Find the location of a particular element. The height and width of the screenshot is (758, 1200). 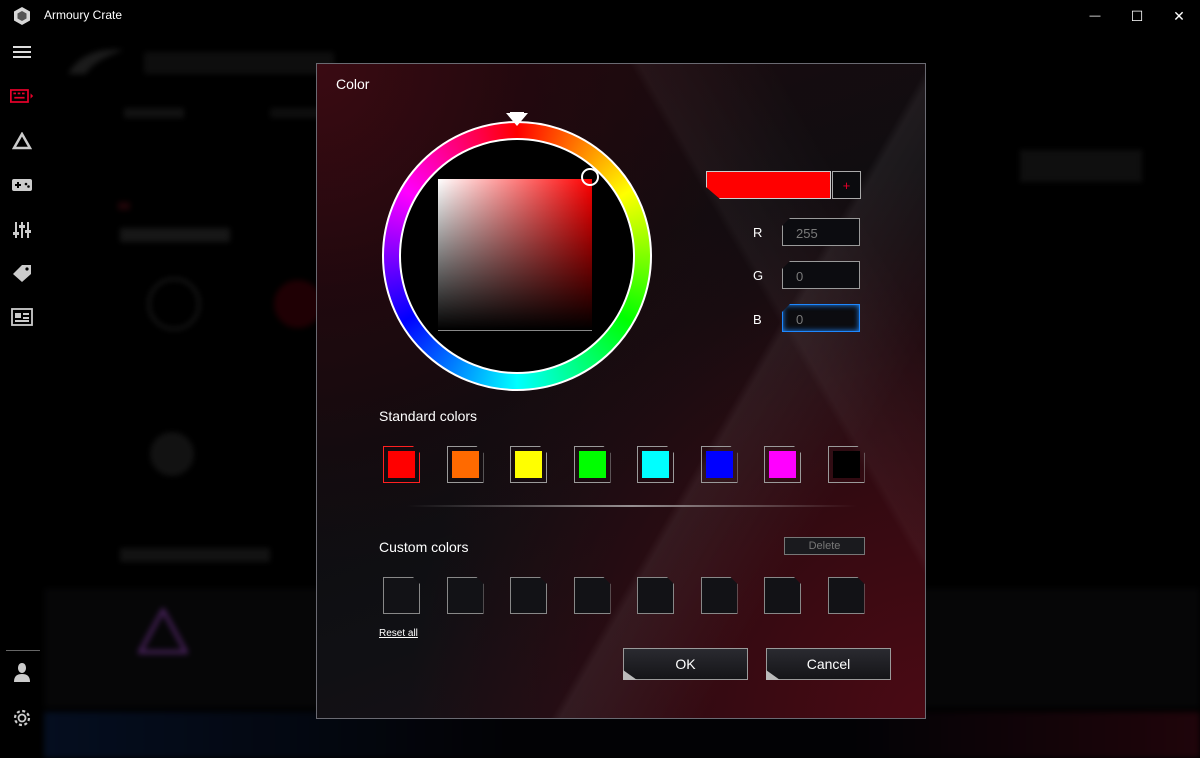

red-input: 255 is located at coordinates (821, 232).